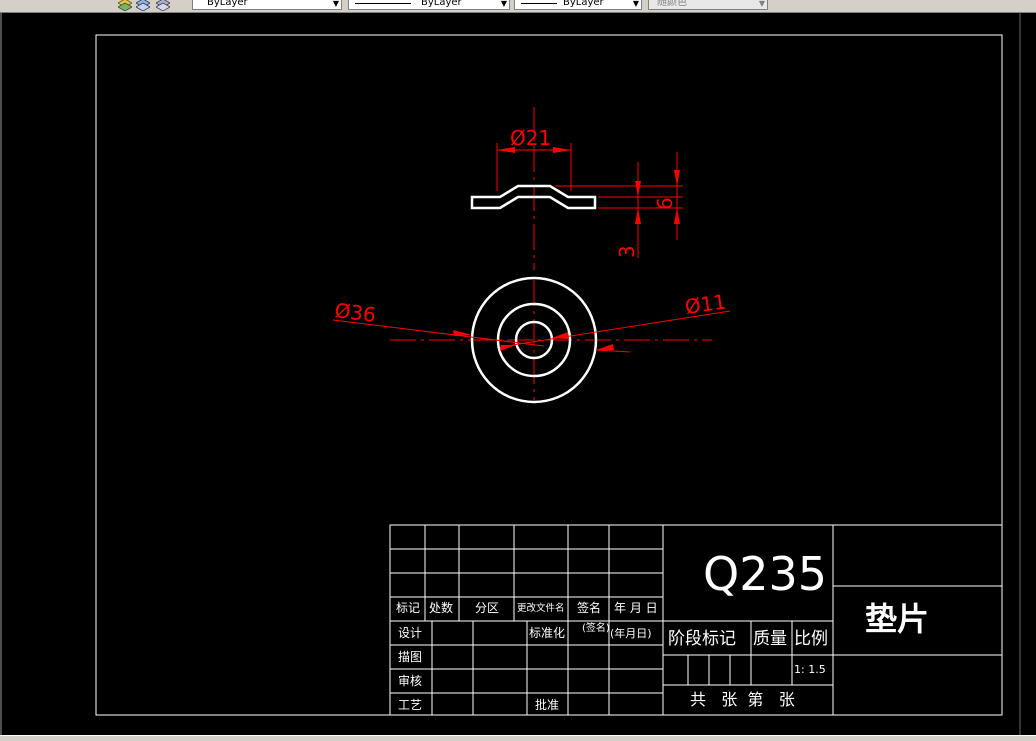 Image resolution: width=1036 pixels, height=741 pixels. Describe the element at coordinates (765, 574) in the screenshot. I see `material-text: Q235` at that location.